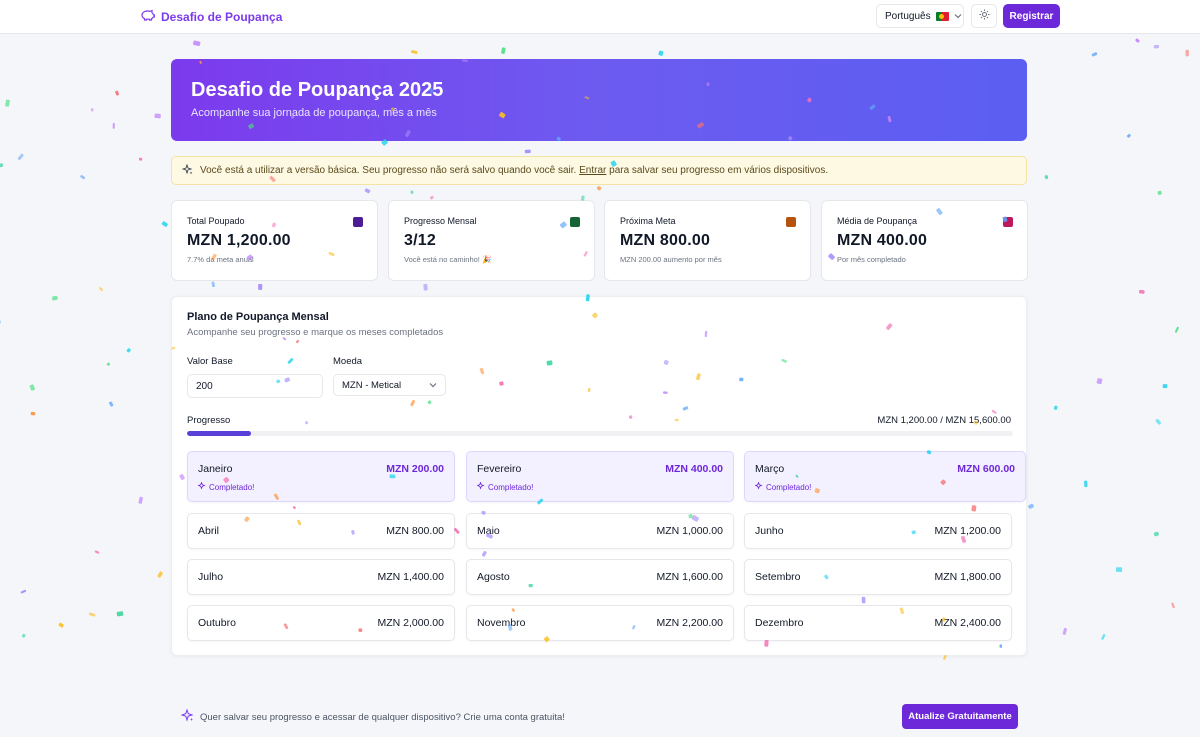 Image resolution: width=1200 pixels, height=737 pixels. Describe the element at coordinates (600, 433) in the screenshot. I see `progress-bar` at that location.